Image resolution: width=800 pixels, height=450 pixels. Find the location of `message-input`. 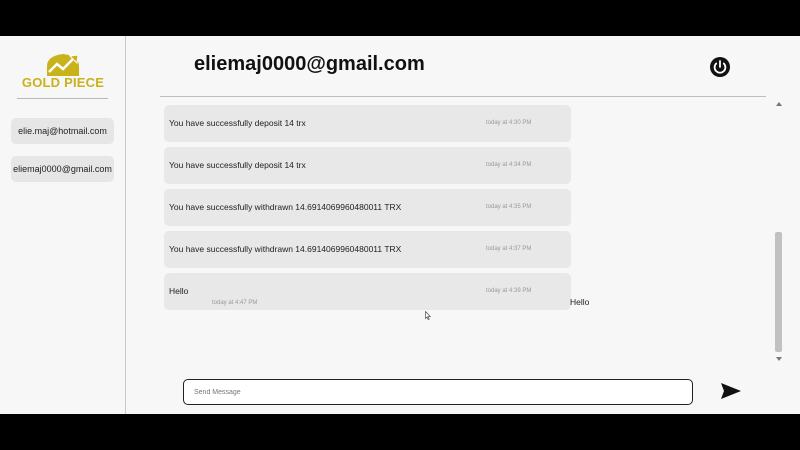

message-input is located at coordinates (438, 392).